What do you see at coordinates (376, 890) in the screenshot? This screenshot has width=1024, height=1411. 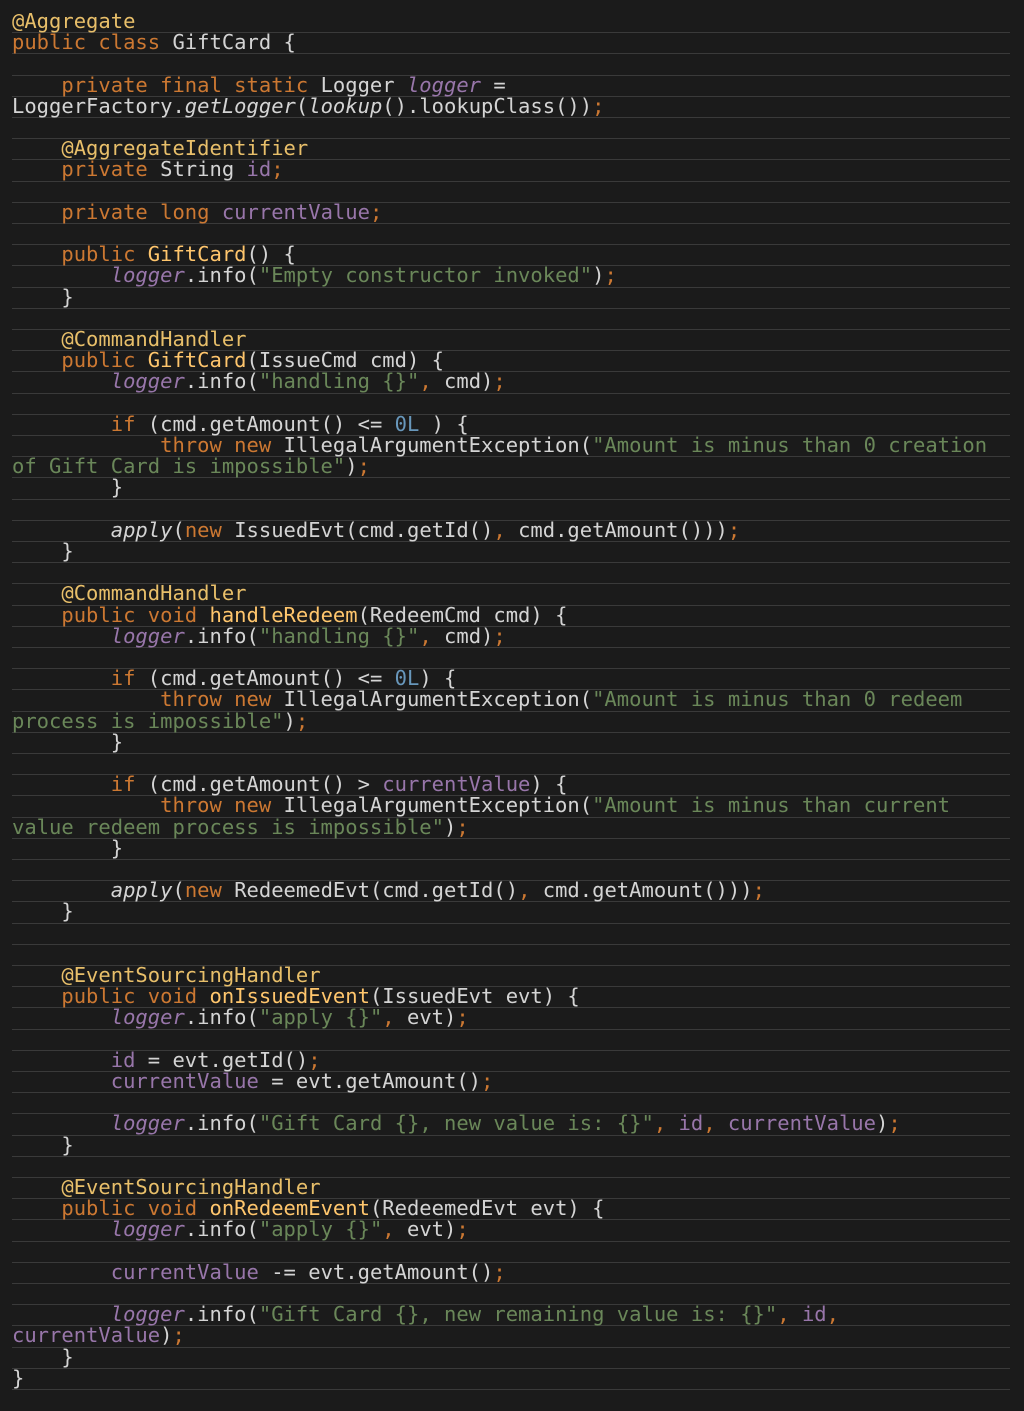 I see `code-token: RedeemedEvt(cmd.getId()` at bounding box center [376, 890].